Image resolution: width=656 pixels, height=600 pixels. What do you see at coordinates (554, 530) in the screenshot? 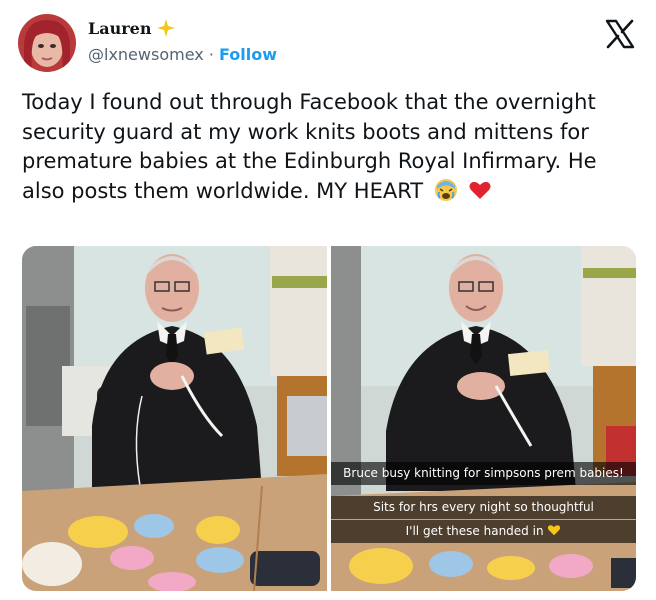
I see `yellow-heart-icon` at bounding box center [554, 530].